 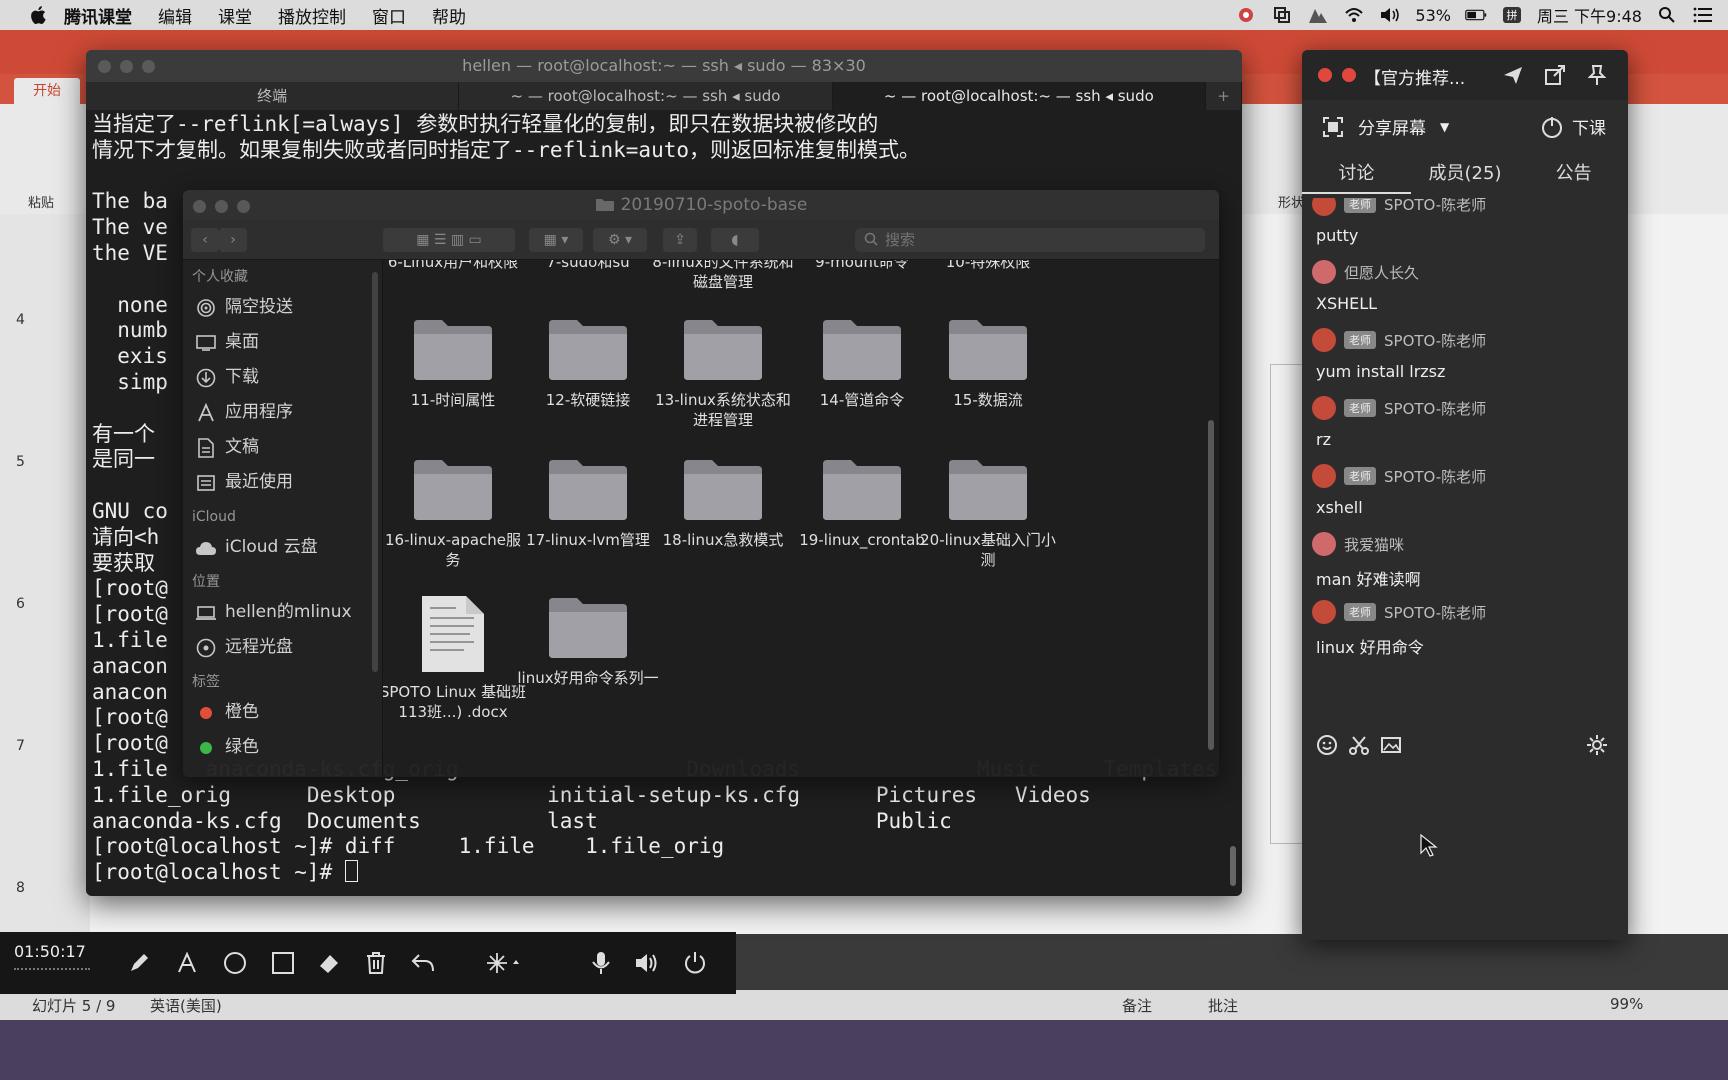 I want to click on slide-number: 6, so click(x=20, y=604).